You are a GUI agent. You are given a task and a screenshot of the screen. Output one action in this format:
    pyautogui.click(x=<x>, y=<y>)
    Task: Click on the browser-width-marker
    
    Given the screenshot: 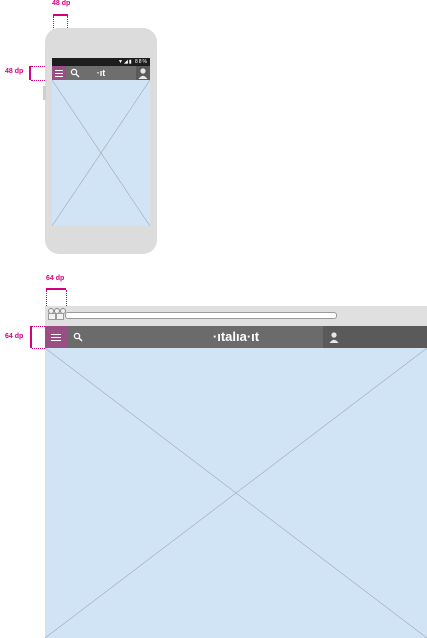 What is the action you would take?
    pyautogui.click(x=56, y=289)
    